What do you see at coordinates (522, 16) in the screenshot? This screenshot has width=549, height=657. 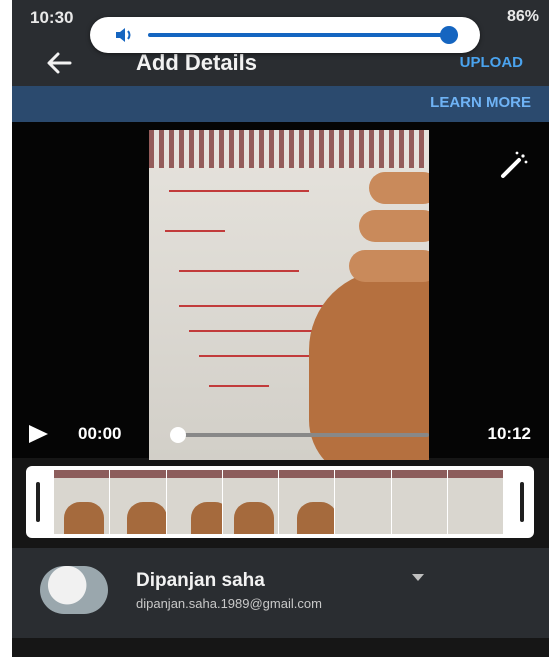 I see `battery-level: 86%` at bounding box center [522, 16].